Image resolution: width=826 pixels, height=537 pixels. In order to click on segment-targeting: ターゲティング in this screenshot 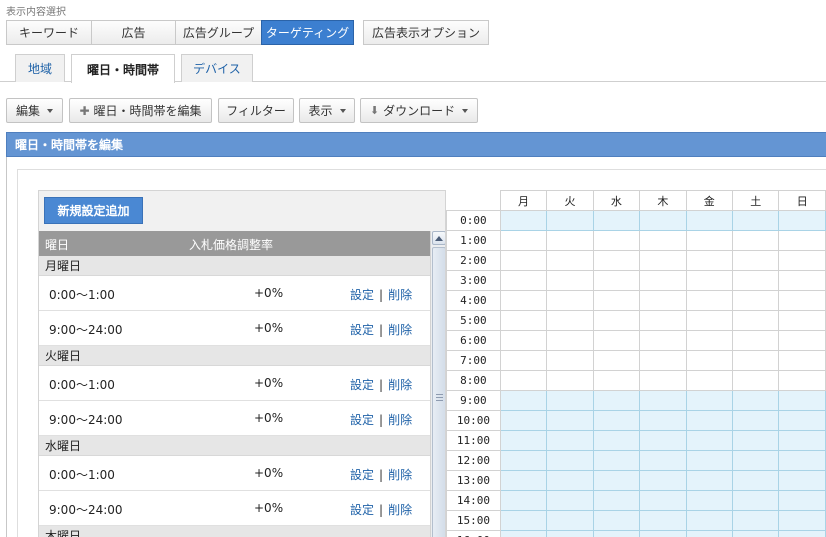, I will do `click(307, 32)`.